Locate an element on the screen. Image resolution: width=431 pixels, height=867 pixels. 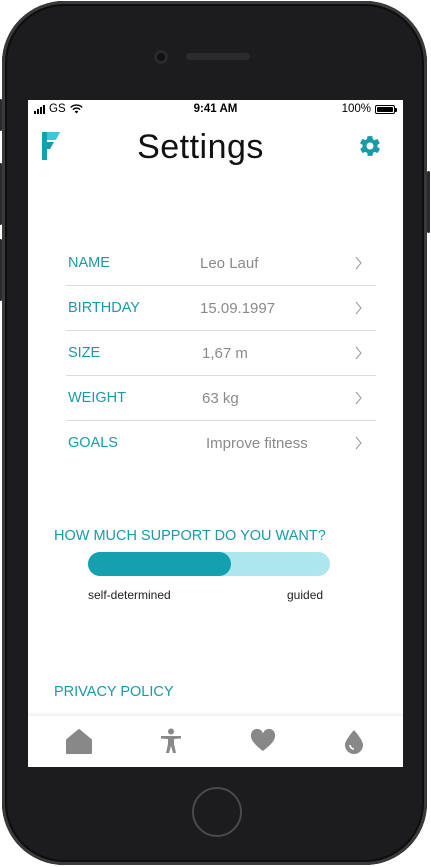
support-level-fill is located at coordinates (159, 564).